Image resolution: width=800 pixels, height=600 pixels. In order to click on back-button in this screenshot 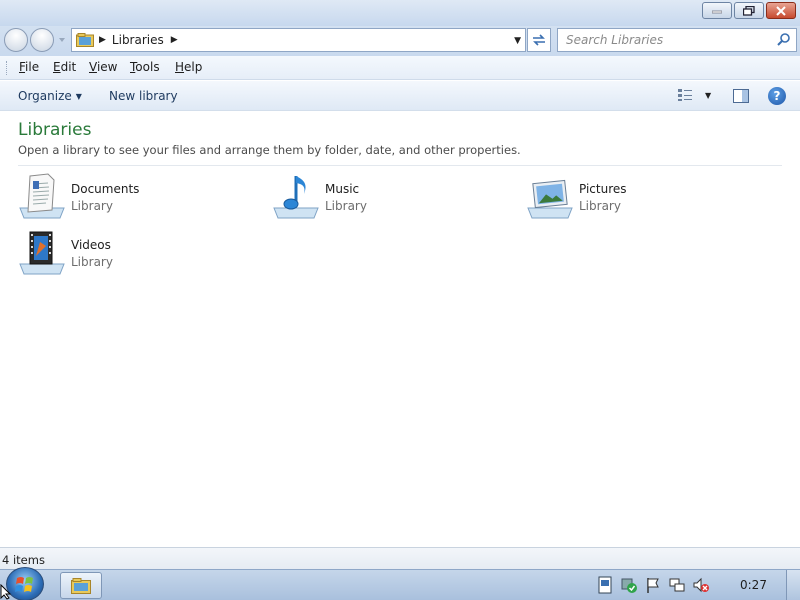, I will do `click(16, 40)`.